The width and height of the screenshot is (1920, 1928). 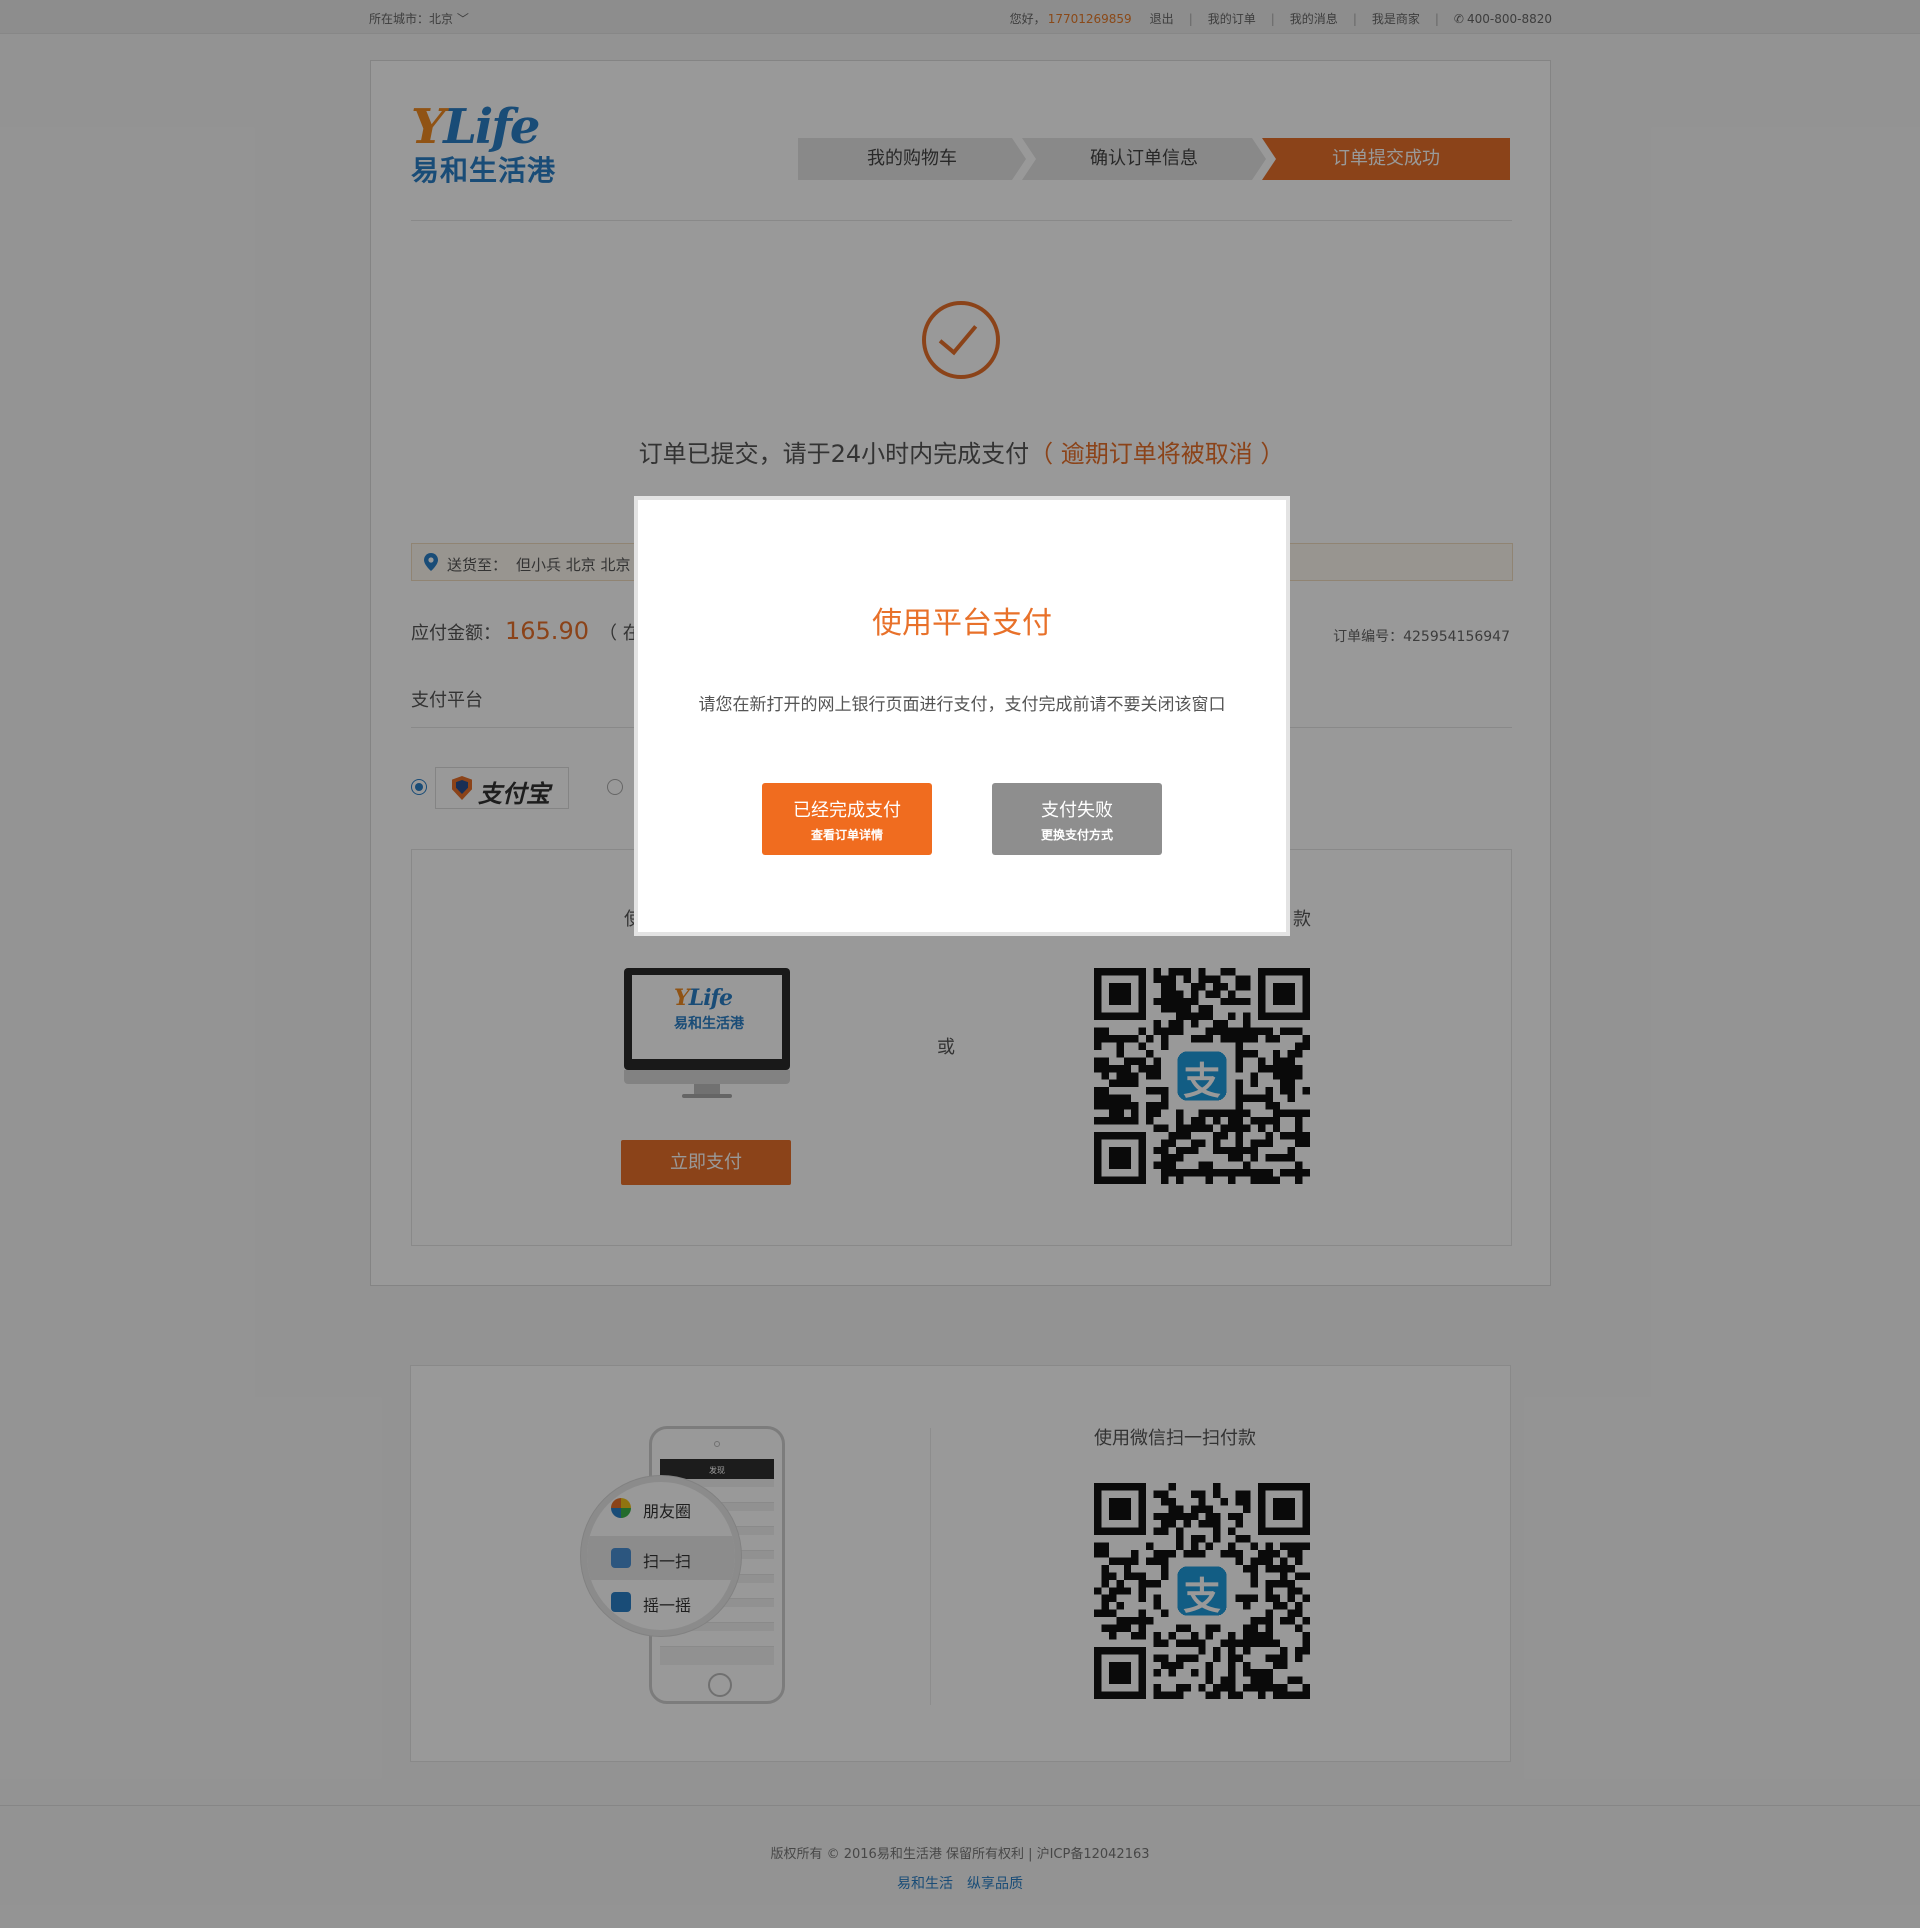 I want to click on payment-done-button: 已经完成支付 查看订单详情, so click(x=847, y=819).